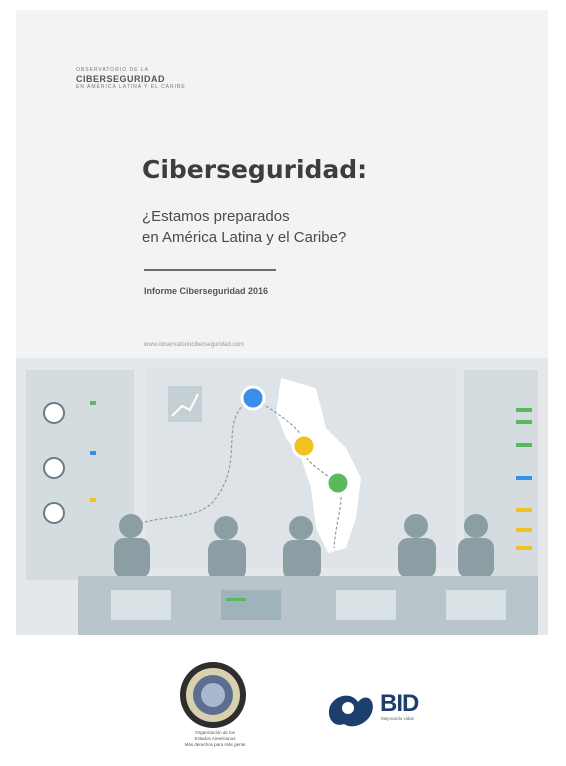 Image resolution: width=566 pixels, height=766 pixels. Describe the element at coordinates (304, 446) in the screenshot. I see `location-pin-yellow` at that location.